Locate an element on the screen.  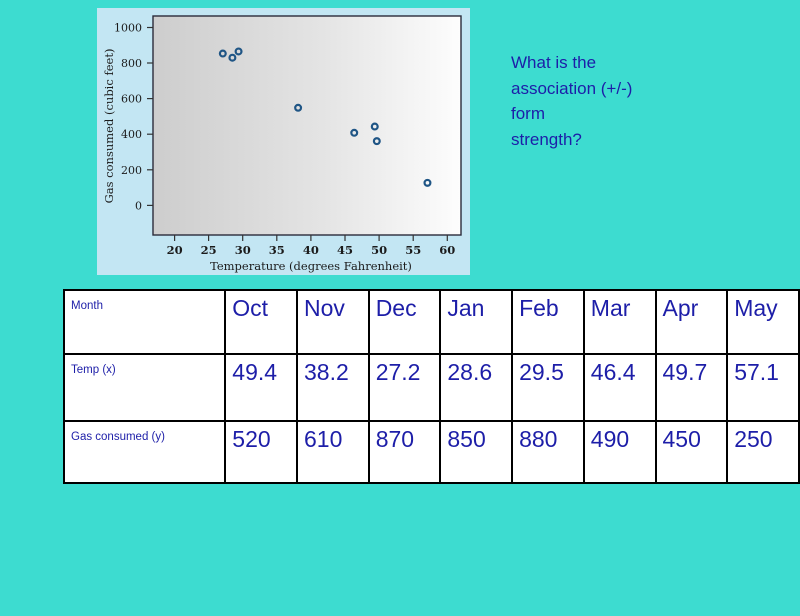
x-tick-labels: 20 25 30 35 40 45 50 55 60 is located at coordinates (311, 250).